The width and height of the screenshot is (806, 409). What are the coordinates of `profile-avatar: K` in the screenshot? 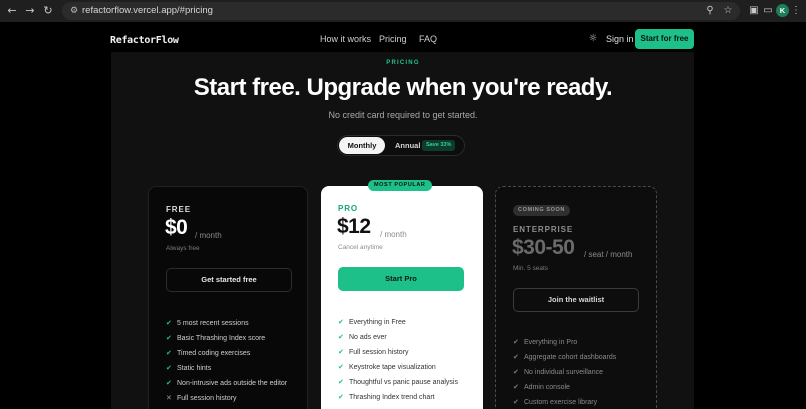 It's located at (782, 10).